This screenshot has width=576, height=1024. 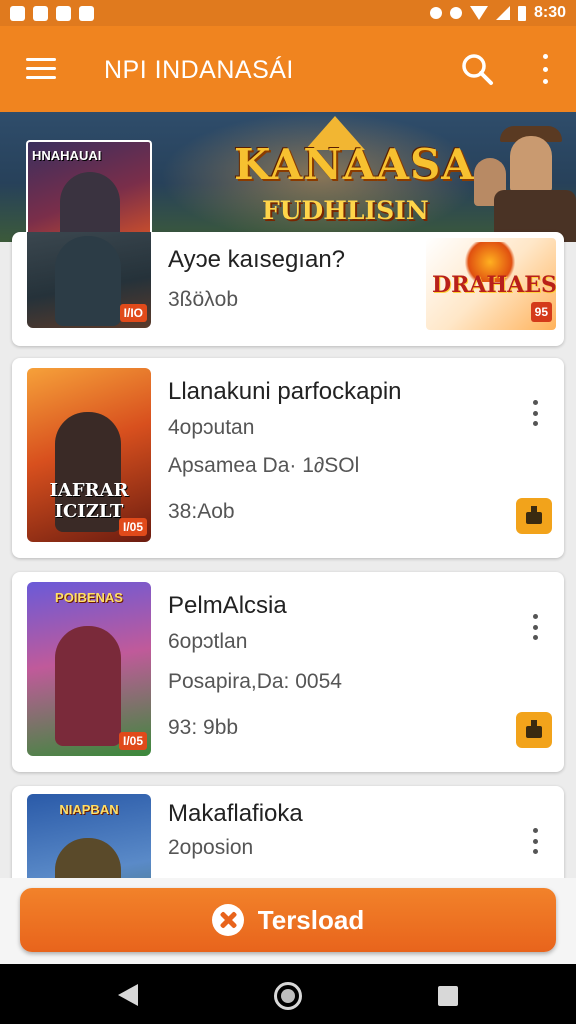 What do you see at coordinates (448, 996) in the screenshot?
I see `recent-apps-icon` at bounding box center [448, 996].